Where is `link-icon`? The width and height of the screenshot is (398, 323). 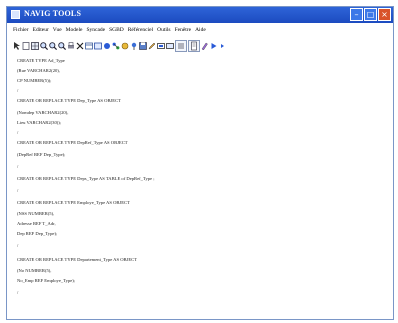 link-icon is located at coordinates (116, 46).